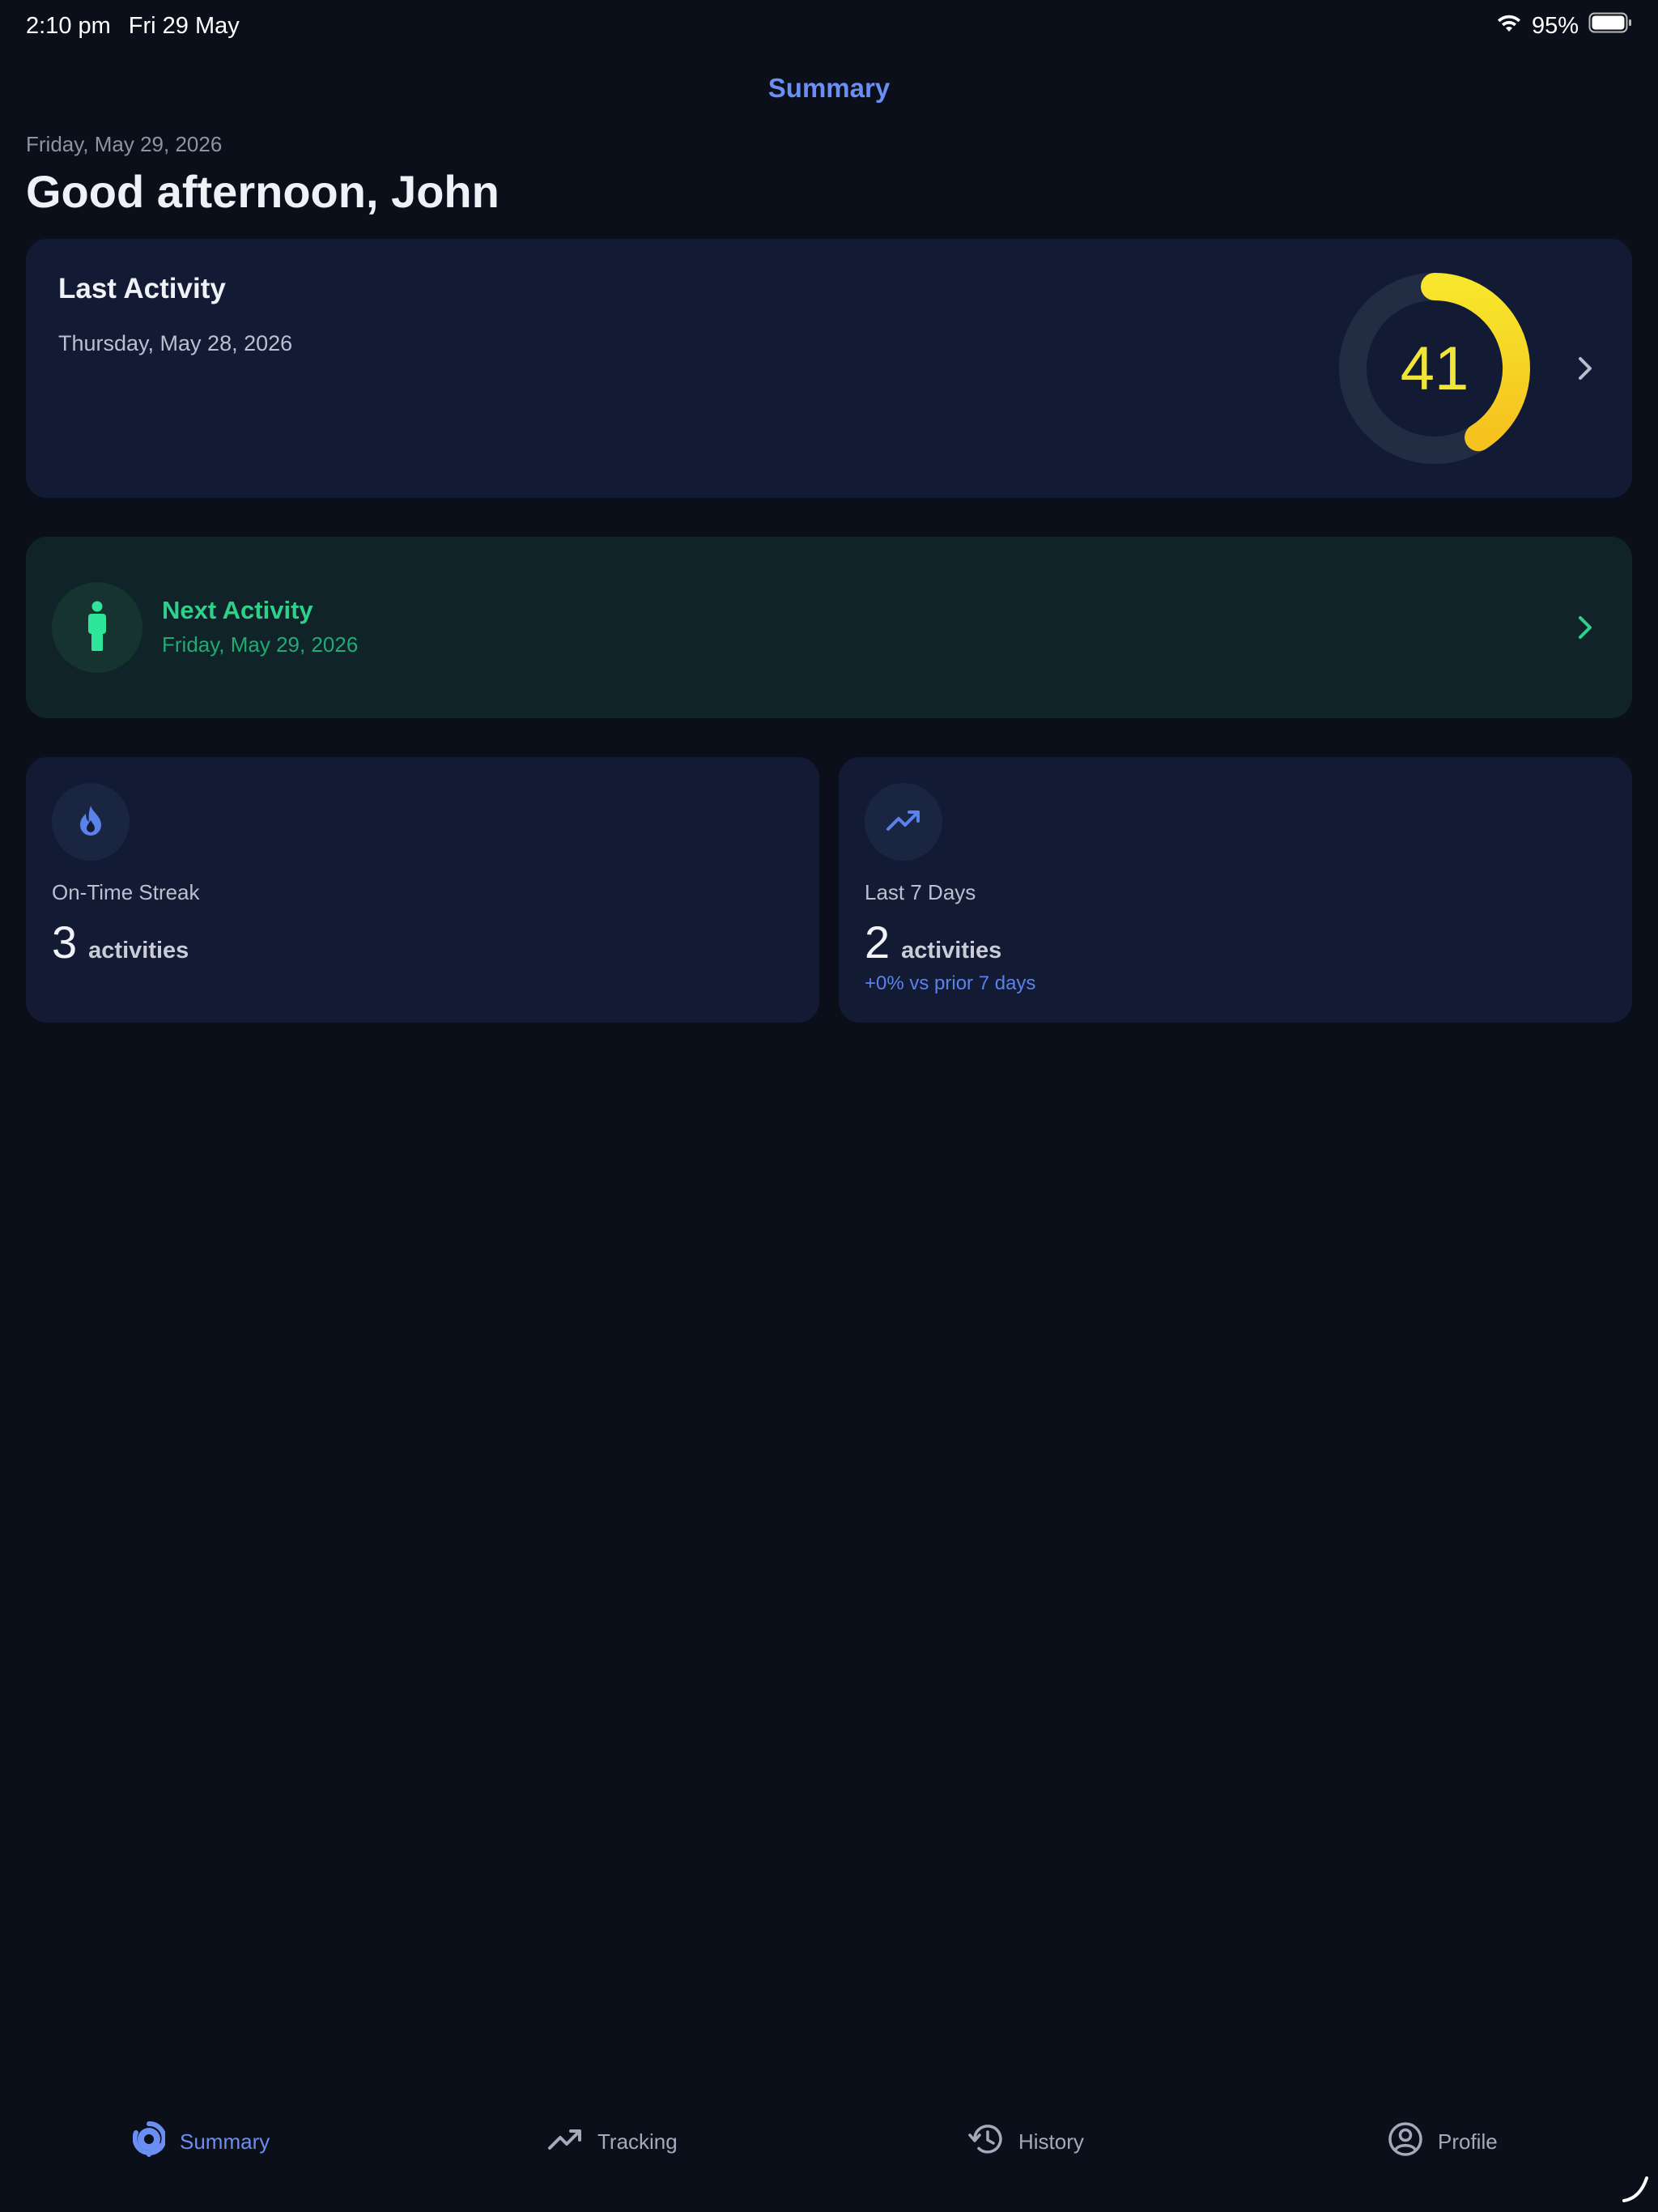 The height and width of the screenshot is (2212, 1658). I want to click on status-bar: 2:10 pm Fri 29 May 95%, so click(829, 26).